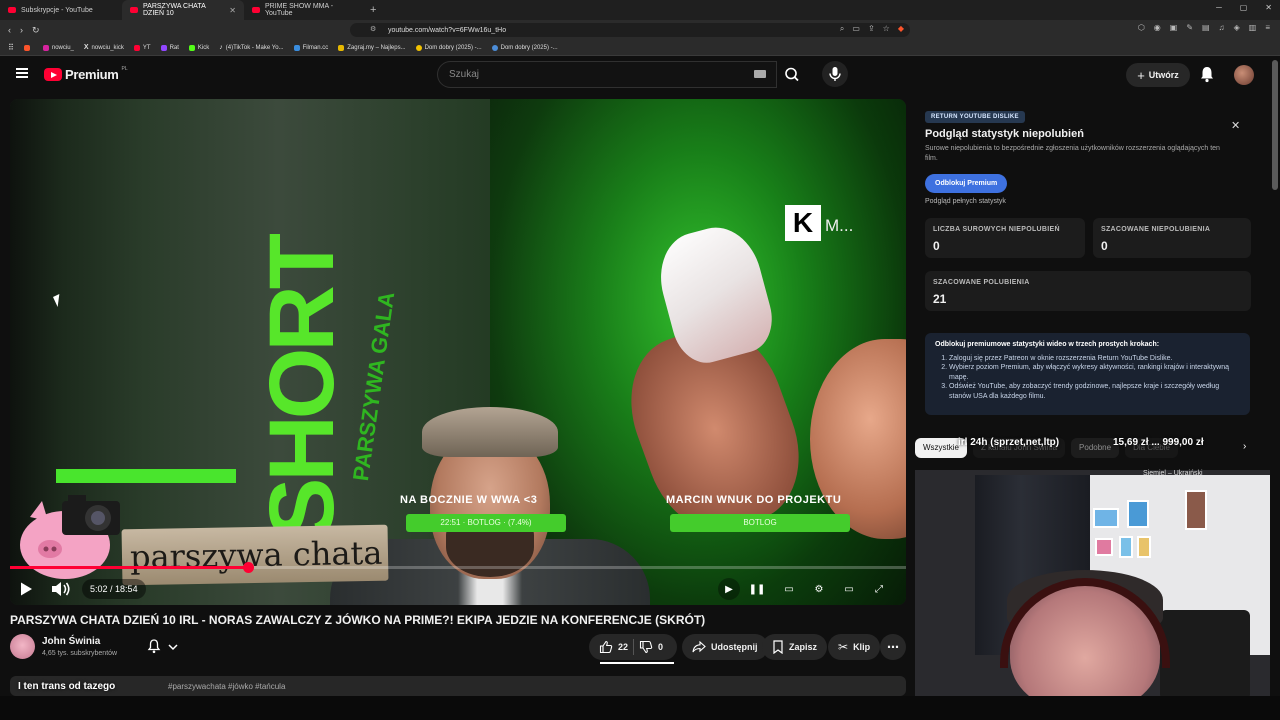 Image resolution: width=1280 pixels, height=720 pixels. Describe the element at coordinates (458, 567) in the screenshot. I see `video-progress-bar` at that location.